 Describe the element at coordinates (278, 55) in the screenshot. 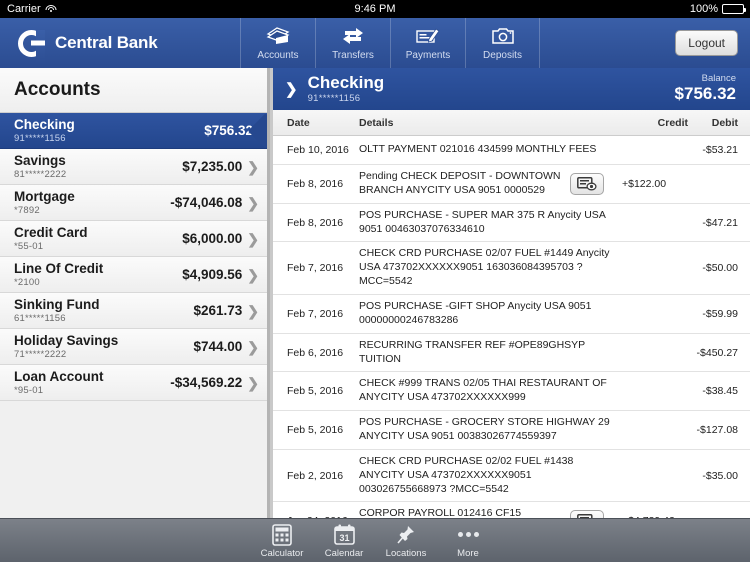

I see `nav-tab-label: Accounts` at that location.